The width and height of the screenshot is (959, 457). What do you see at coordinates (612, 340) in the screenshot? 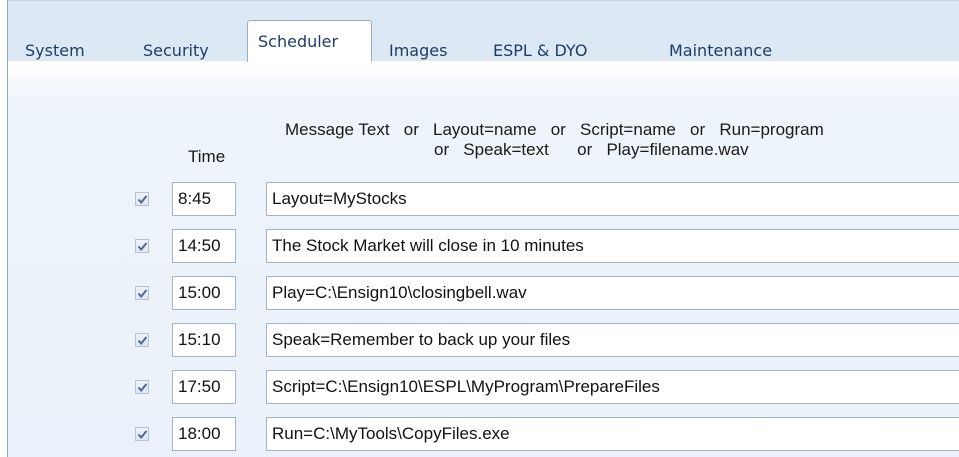
I see `message-field: Speak=Remember to back up your files` at bounding box center [612, 340].